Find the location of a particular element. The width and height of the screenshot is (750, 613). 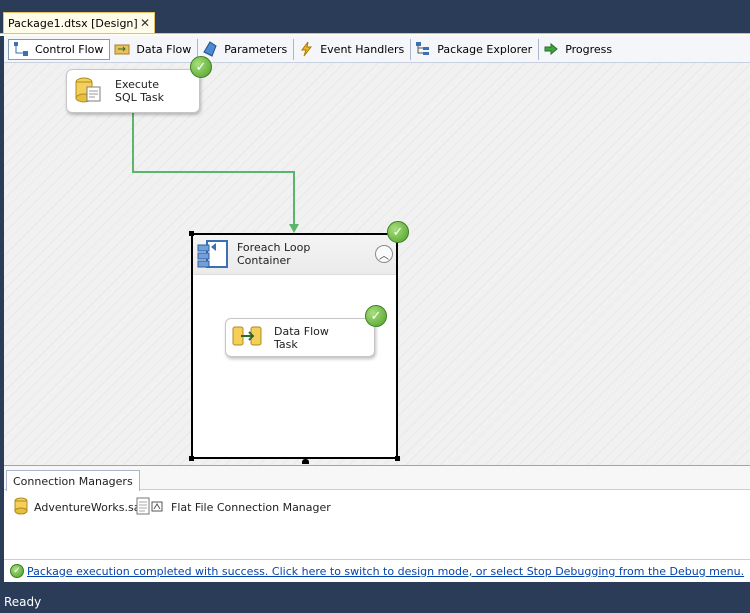

task-label: Data Flow Task is located at coordinates (301, 337).